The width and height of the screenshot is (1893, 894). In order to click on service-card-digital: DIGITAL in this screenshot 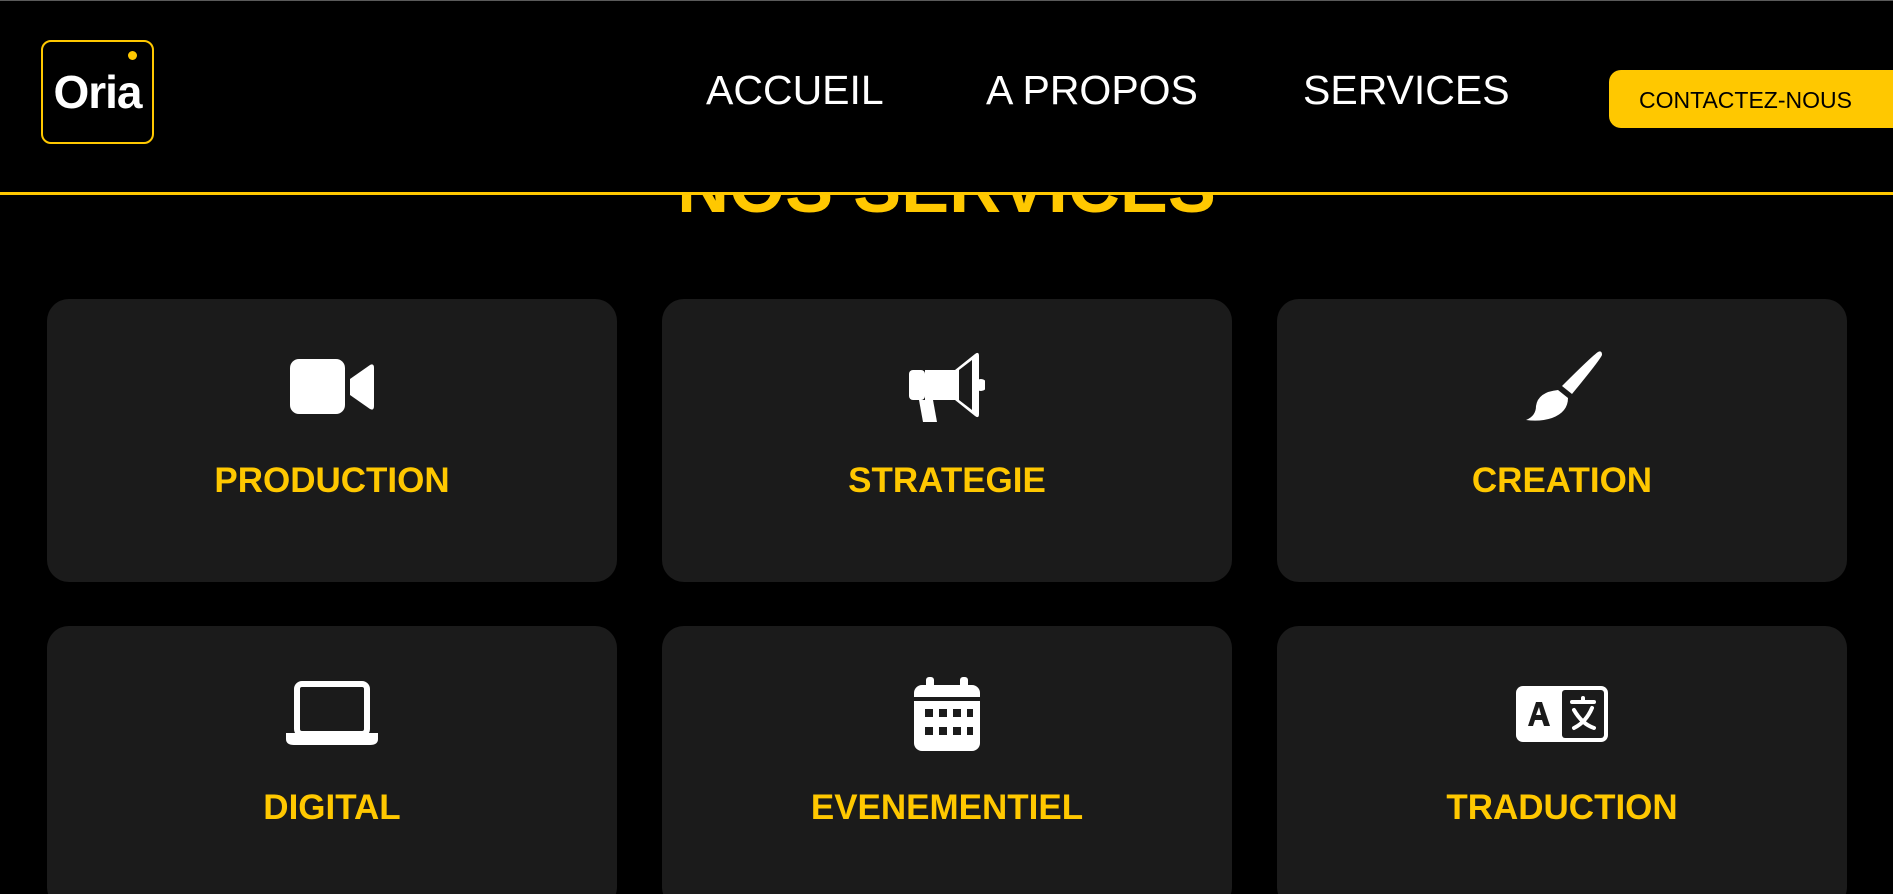, I will do `click(332, 760)`.